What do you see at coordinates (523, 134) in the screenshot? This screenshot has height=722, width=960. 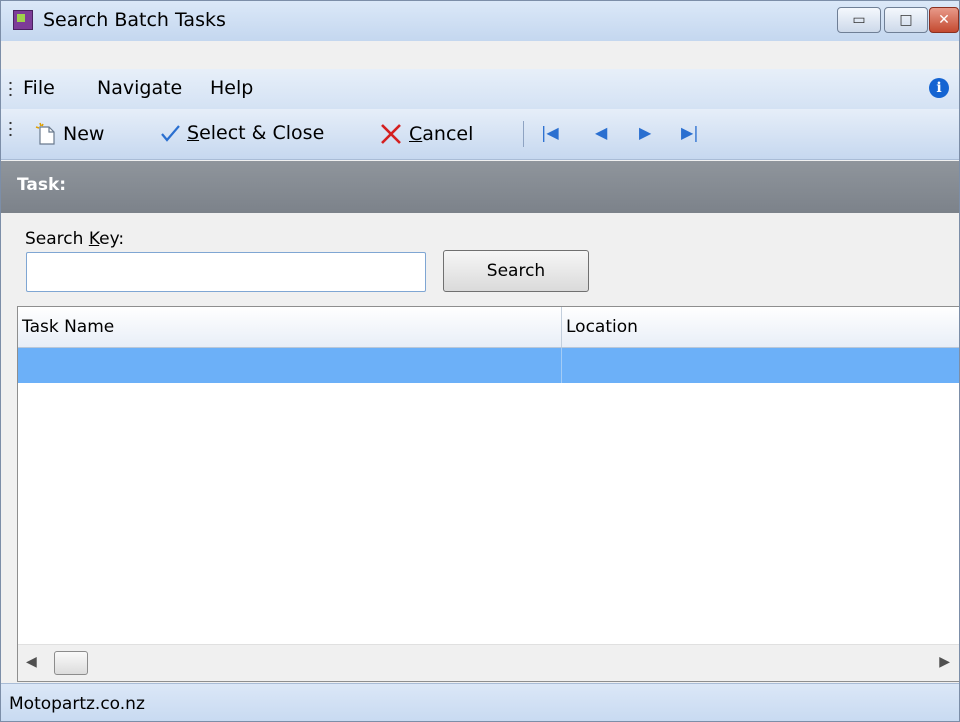 I see `toolbar-separator` at bounding box center [523, 134].